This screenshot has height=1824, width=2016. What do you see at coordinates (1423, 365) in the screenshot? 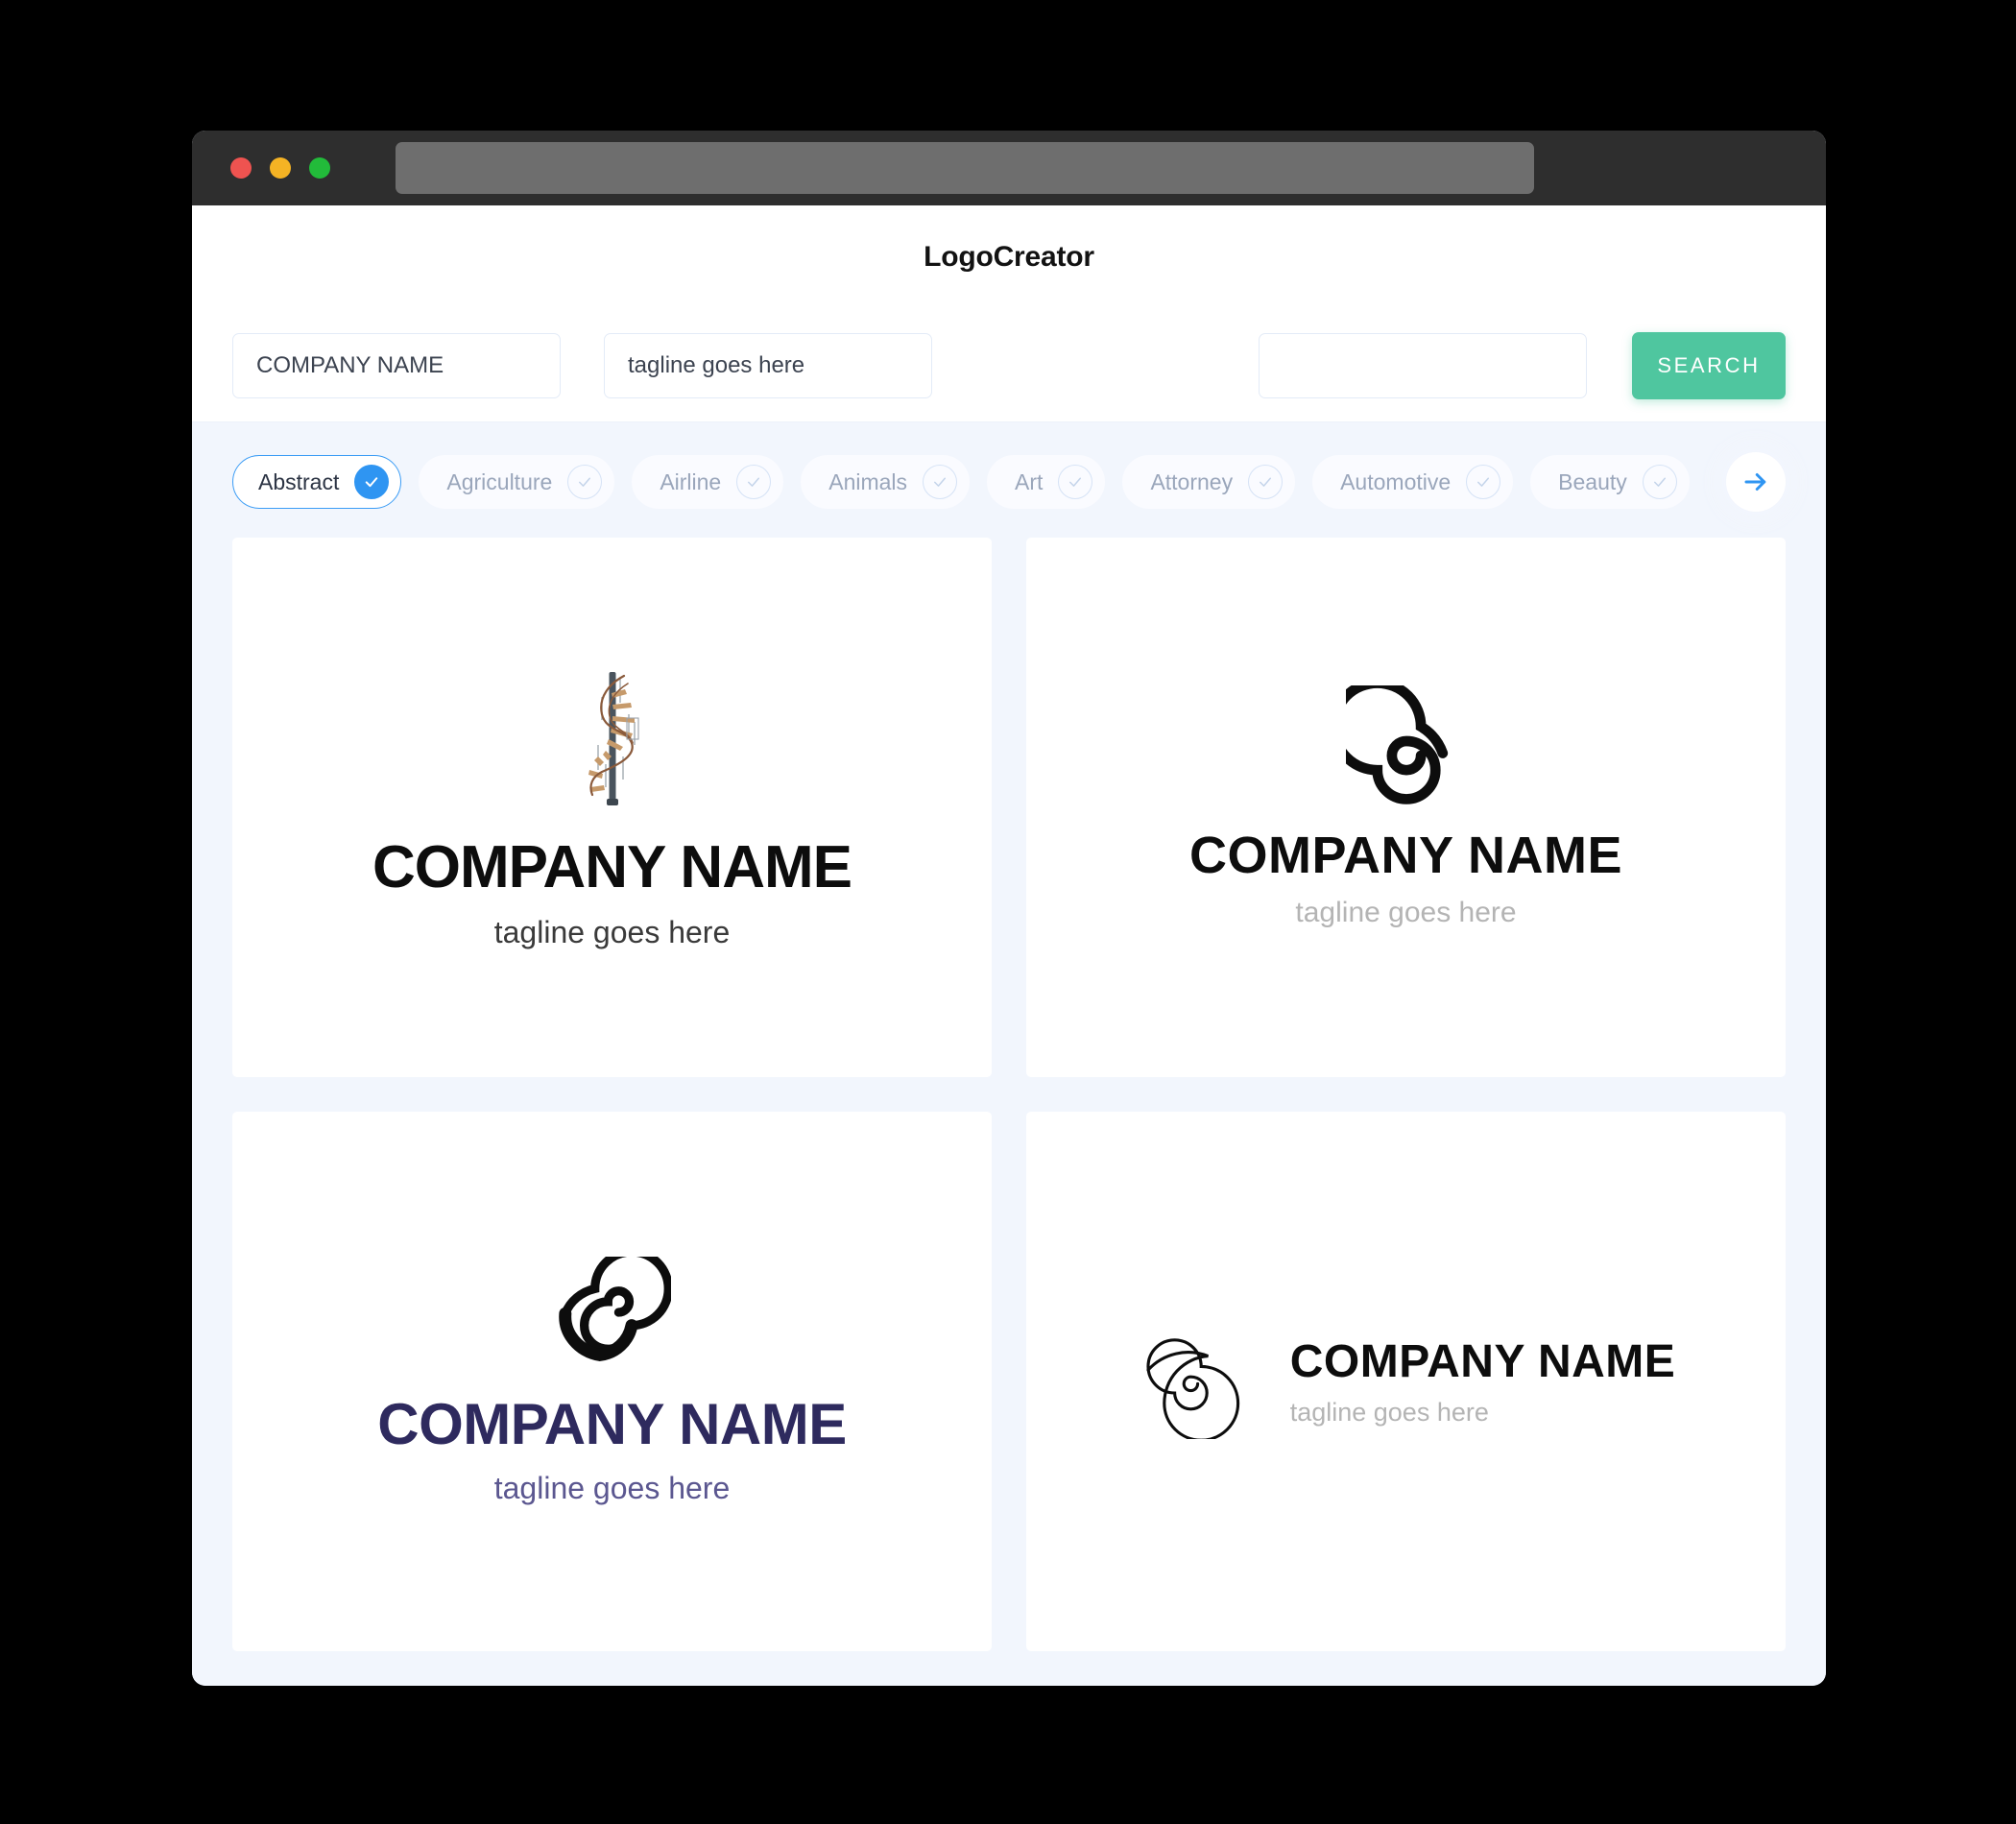
I see `keyword-input` at bounding box center [1423, 365].